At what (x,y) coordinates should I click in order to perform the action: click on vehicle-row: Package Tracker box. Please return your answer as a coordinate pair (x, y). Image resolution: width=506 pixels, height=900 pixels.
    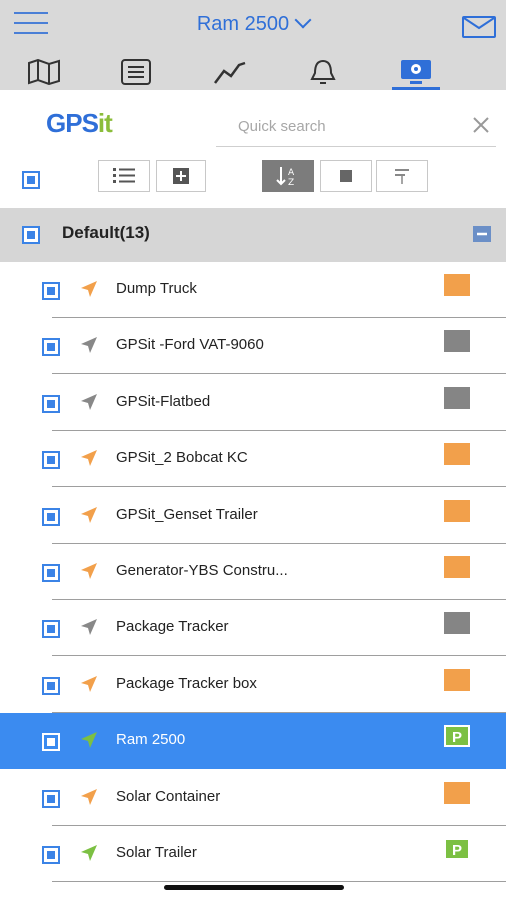
    Looking at the image, I should click on (253, 685).